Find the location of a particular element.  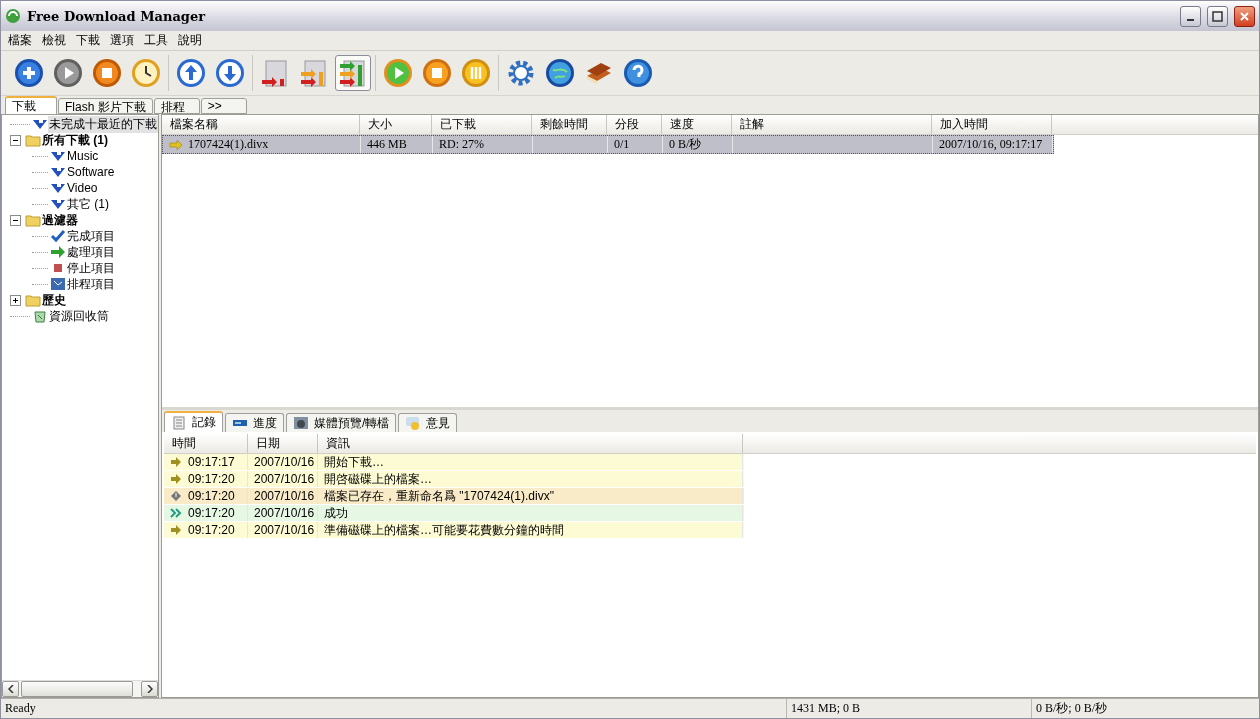

right-chevron-icon is located at coordinates (149, 689).